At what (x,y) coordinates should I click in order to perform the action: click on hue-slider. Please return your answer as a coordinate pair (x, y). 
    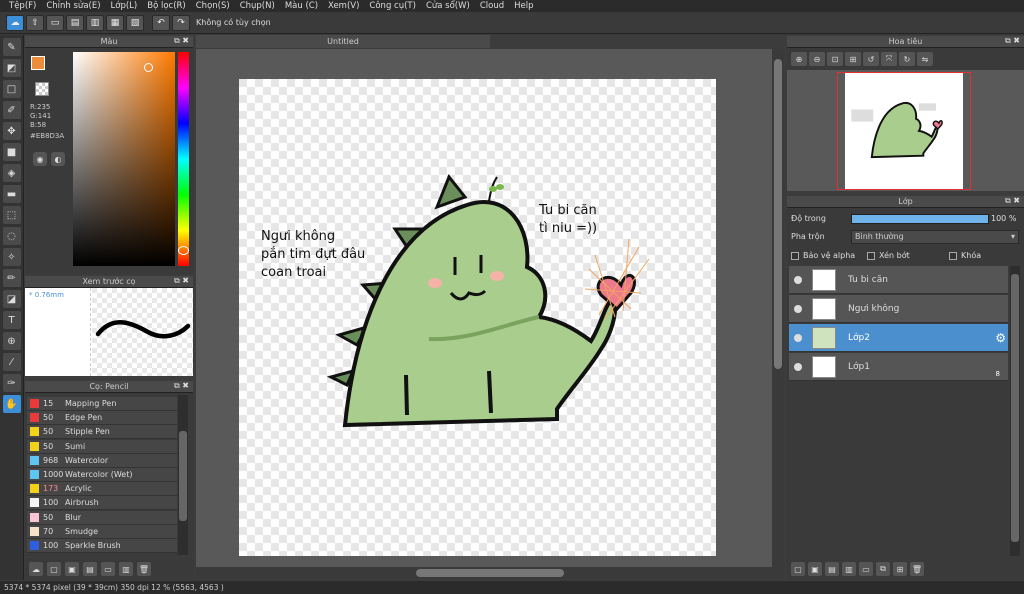
    Looking at the image, I should click on (183, 159).